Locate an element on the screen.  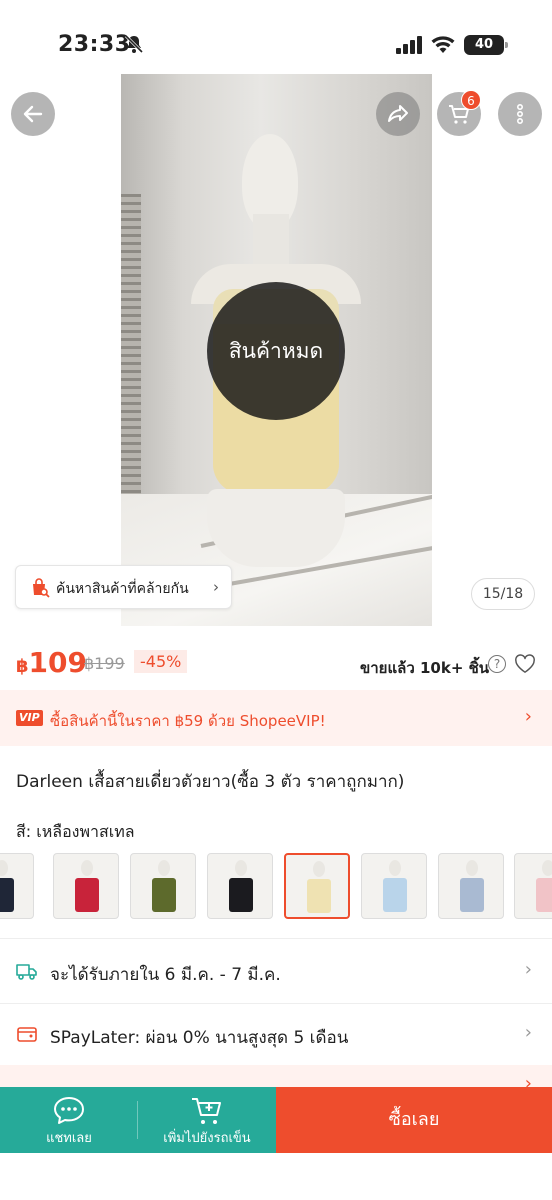
question-icon: ? is located at coordinates (497, 664).